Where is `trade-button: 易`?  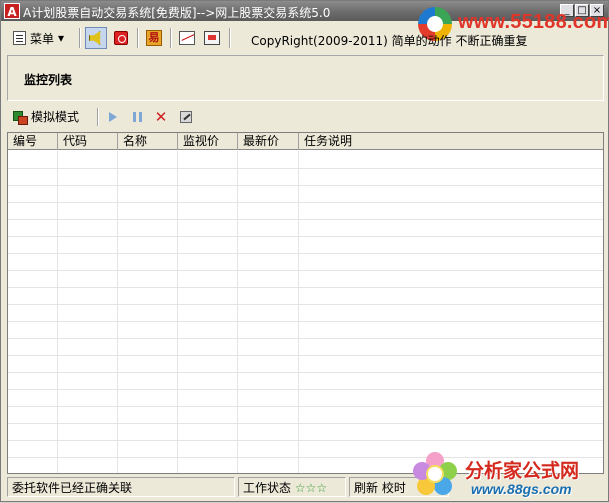
trade-button: 易 is located at coordinates (154, 38).